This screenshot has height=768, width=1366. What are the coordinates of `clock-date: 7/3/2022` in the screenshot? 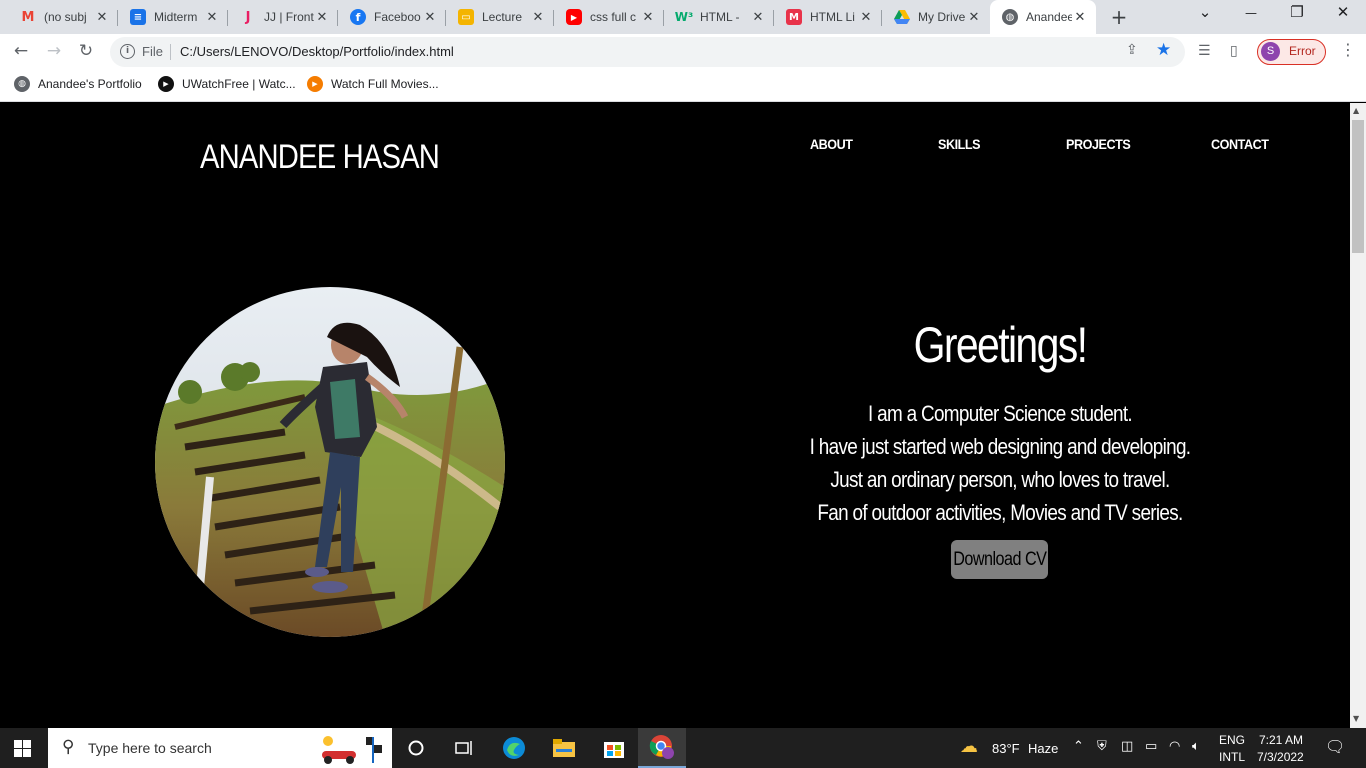 It's located at (1280, 757).